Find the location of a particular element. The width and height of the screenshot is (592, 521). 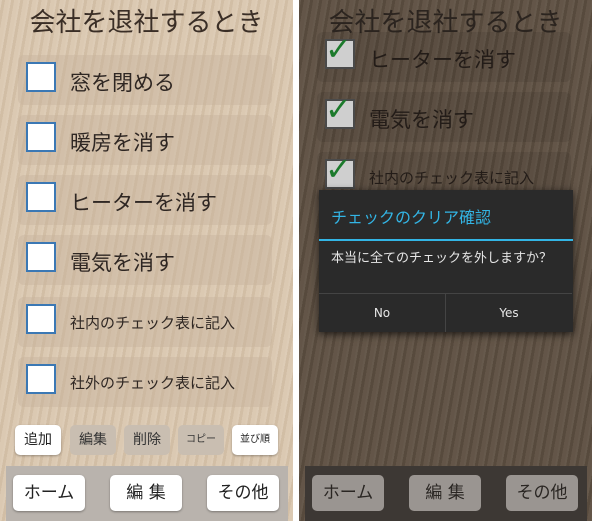

list-item: 暖房を消す is located at coordinates (145, 140).